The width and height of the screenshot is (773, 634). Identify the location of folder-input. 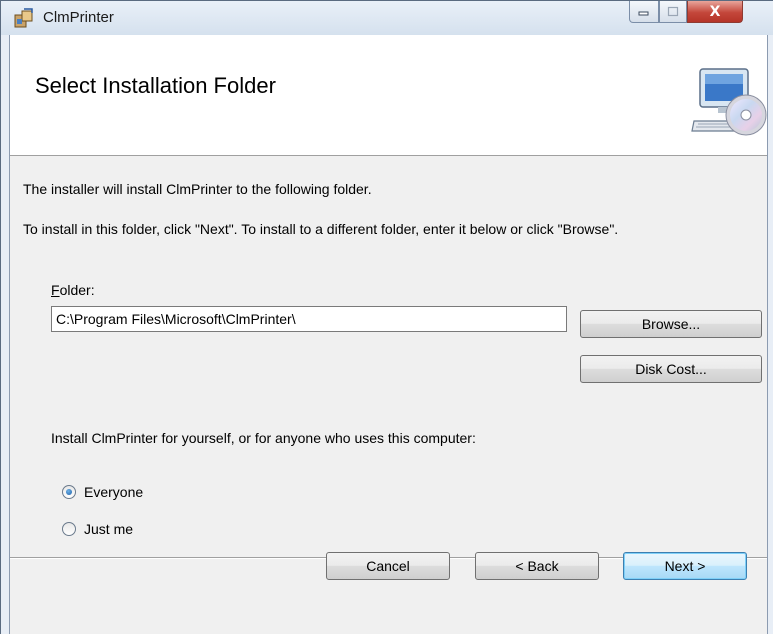
(309, 319).